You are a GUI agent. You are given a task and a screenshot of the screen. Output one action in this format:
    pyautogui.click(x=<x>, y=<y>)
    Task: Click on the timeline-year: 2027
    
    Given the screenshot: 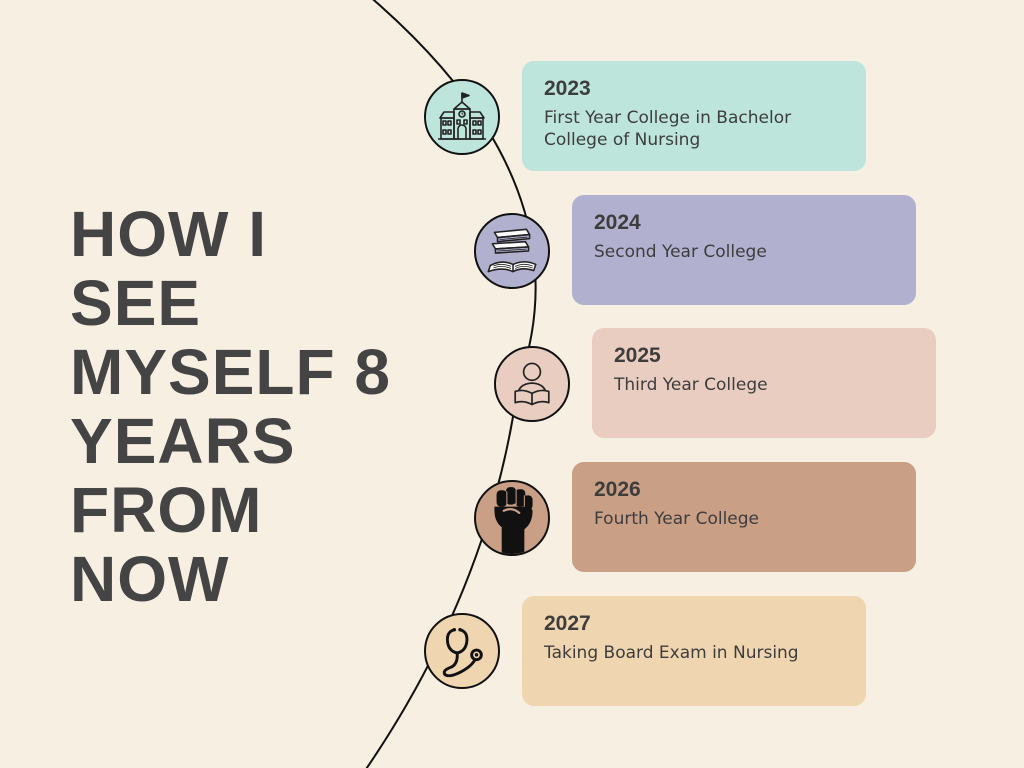 What is the action you would take?
    pyautogui.click(x=567, y=623)
    